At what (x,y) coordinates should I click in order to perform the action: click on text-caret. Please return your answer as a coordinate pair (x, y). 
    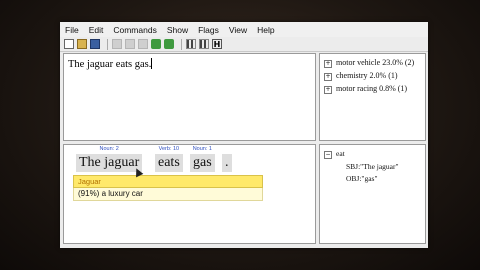
    Looking at the image, I should click on (152, 63).